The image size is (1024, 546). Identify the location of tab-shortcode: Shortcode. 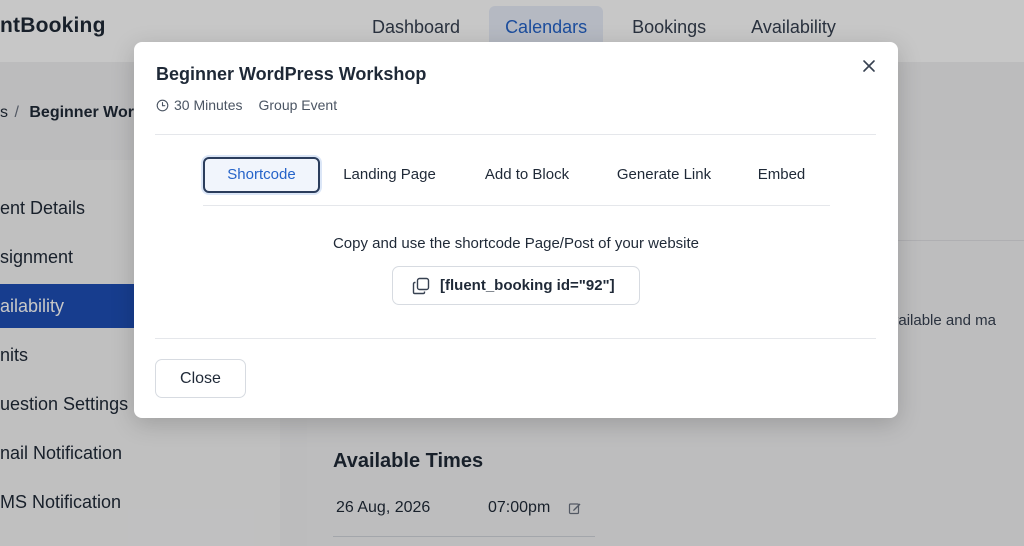
(261, 175).